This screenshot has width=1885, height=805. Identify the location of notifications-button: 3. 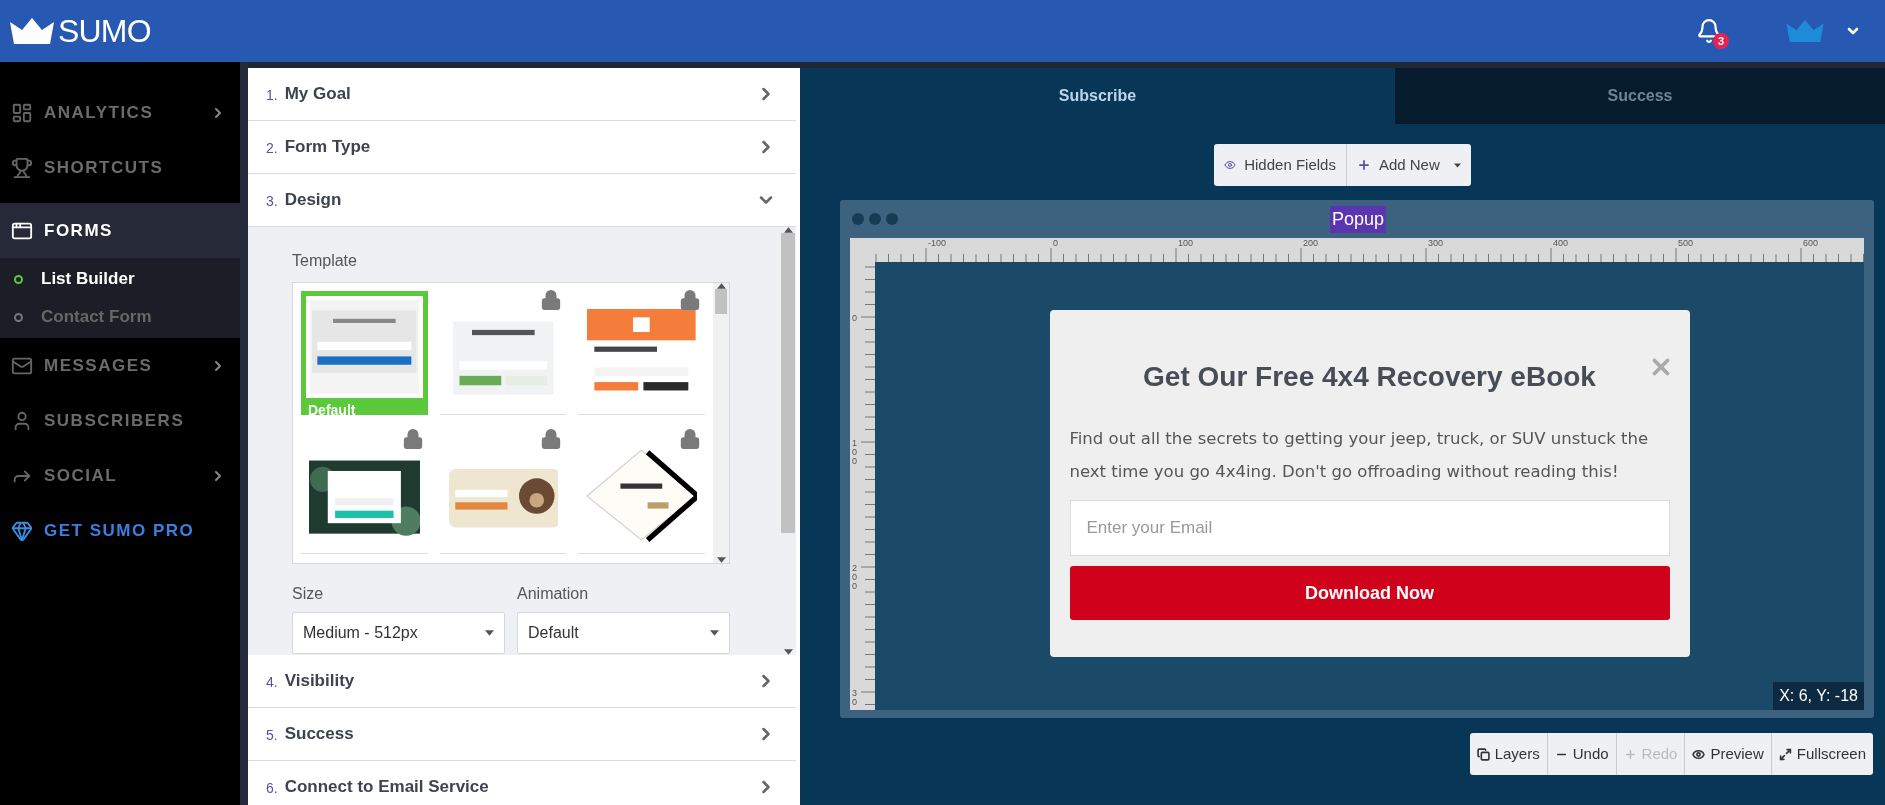
(1709, 31).